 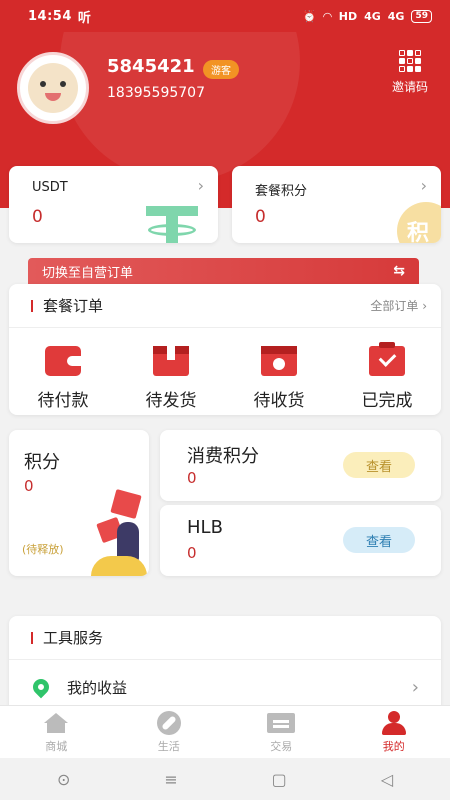 What do you see at coordinates (281, 722) in the screenshot?
I see `shop-icon` at bounding box center [281, 722].